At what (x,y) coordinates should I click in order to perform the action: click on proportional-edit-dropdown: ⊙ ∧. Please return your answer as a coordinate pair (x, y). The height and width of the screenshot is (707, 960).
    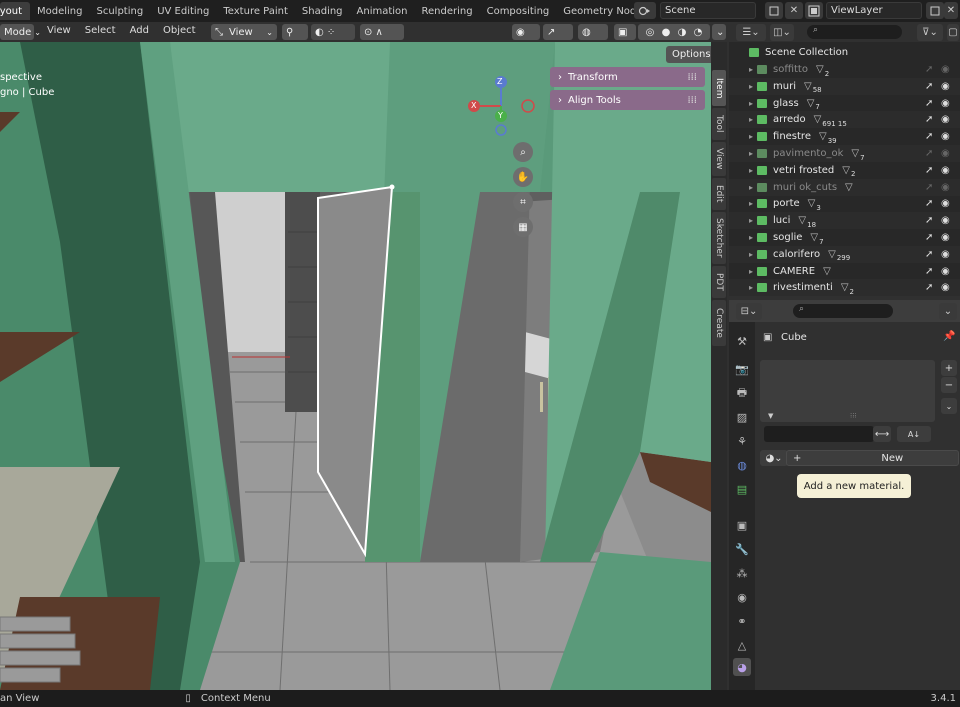
    Looking at the image, I should click on (382, 32).